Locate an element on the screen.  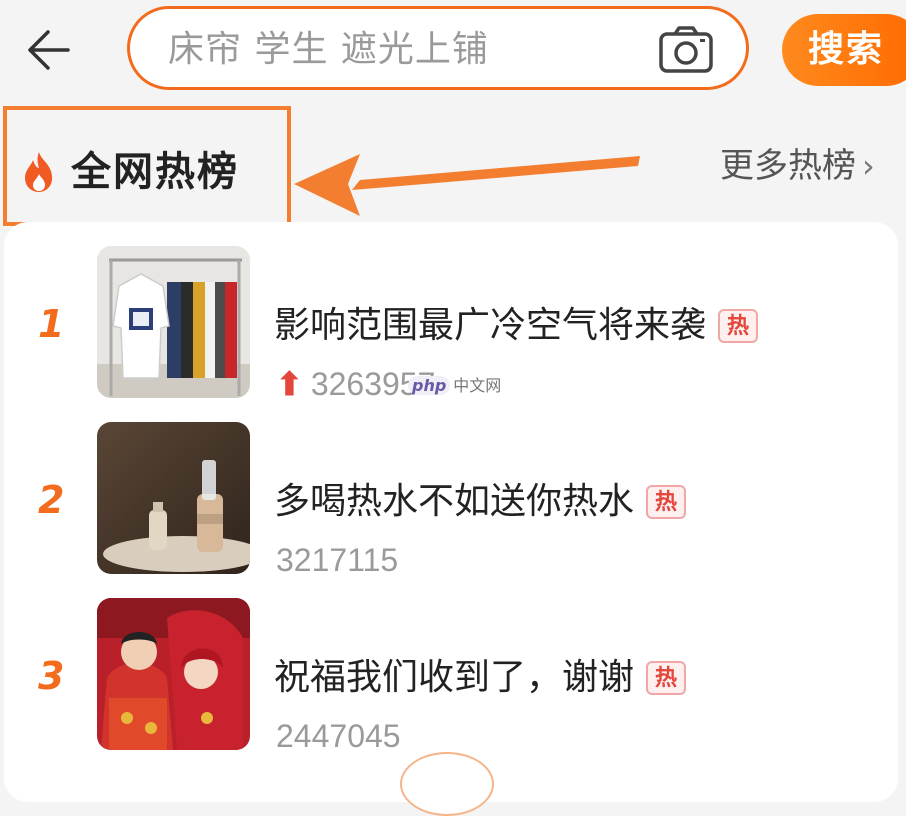
chevron-right-icon: › is located at coordinates (868, 166).